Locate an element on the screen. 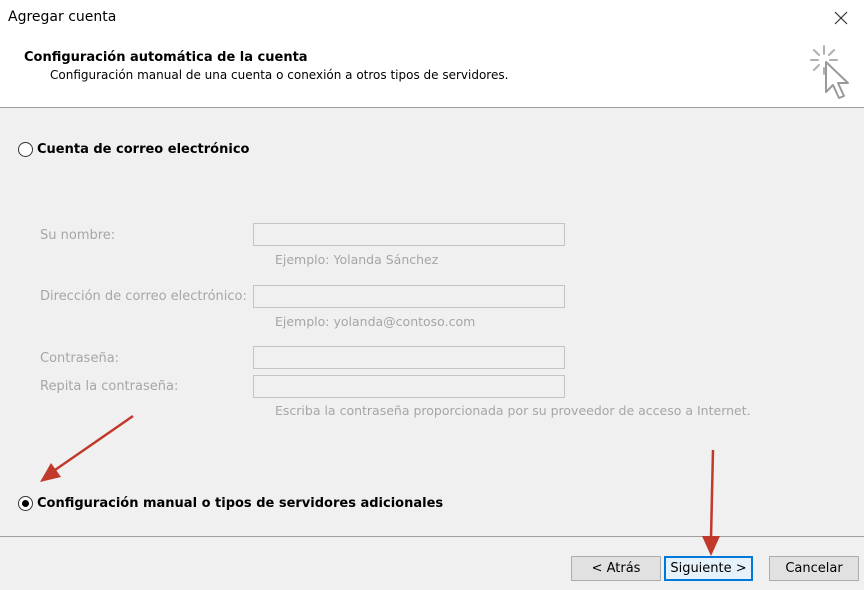  password-input is located at coordinates (409, 357).